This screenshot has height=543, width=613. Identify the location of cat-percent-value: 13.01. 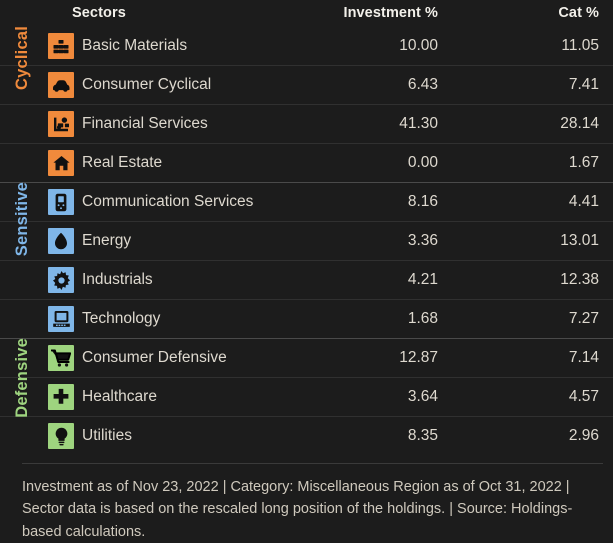
(579, 240).